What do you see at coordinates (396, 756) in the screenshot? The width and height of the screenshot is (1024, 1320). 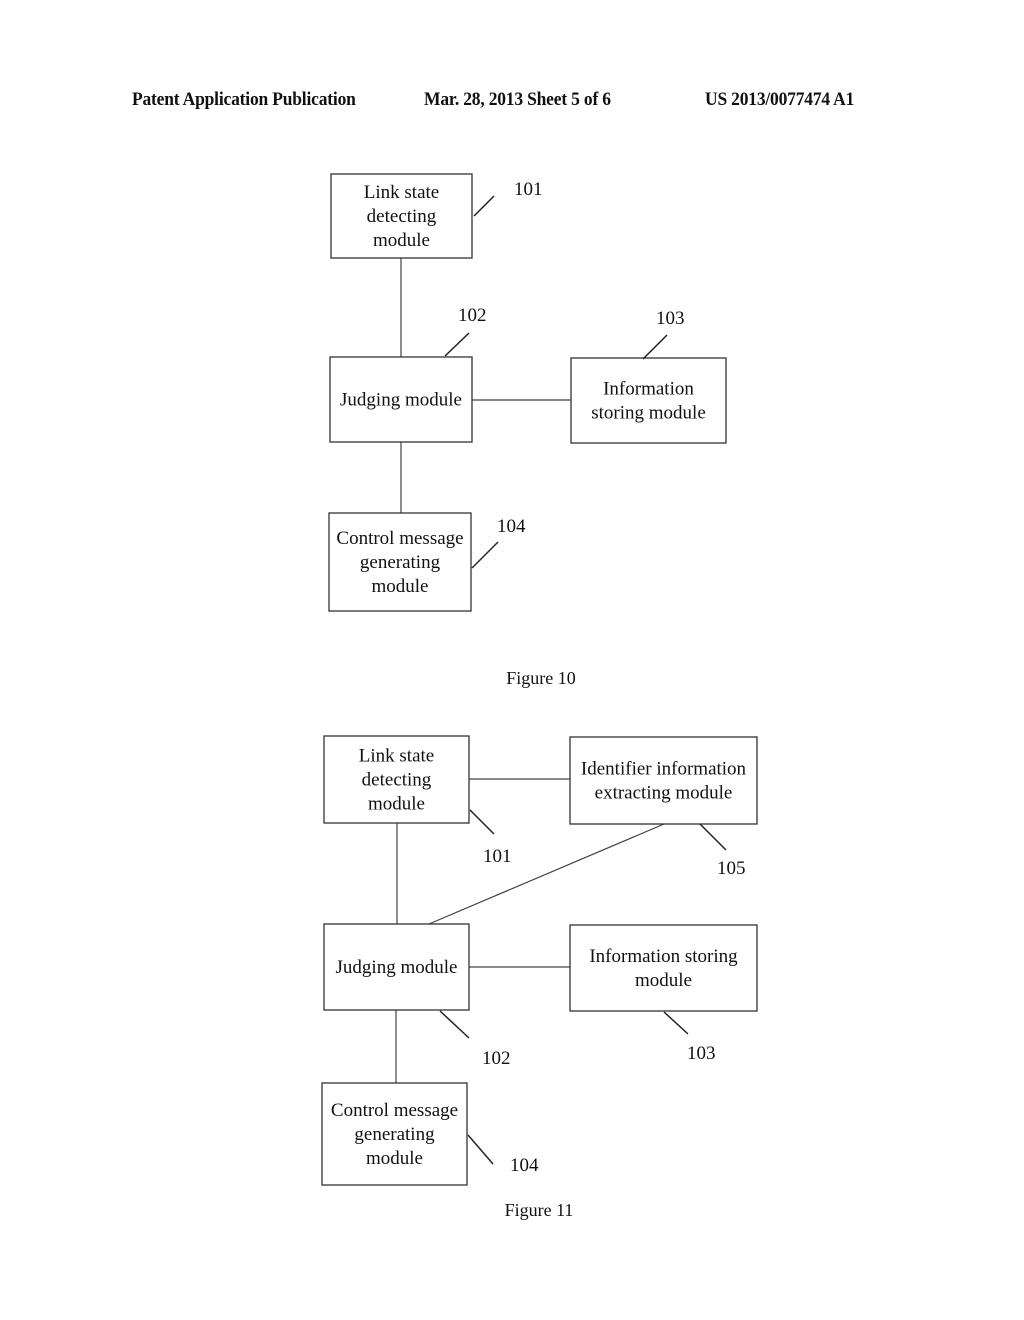 I see `figure-11-module-label-101: Link state` at bounding box center [396, 756].